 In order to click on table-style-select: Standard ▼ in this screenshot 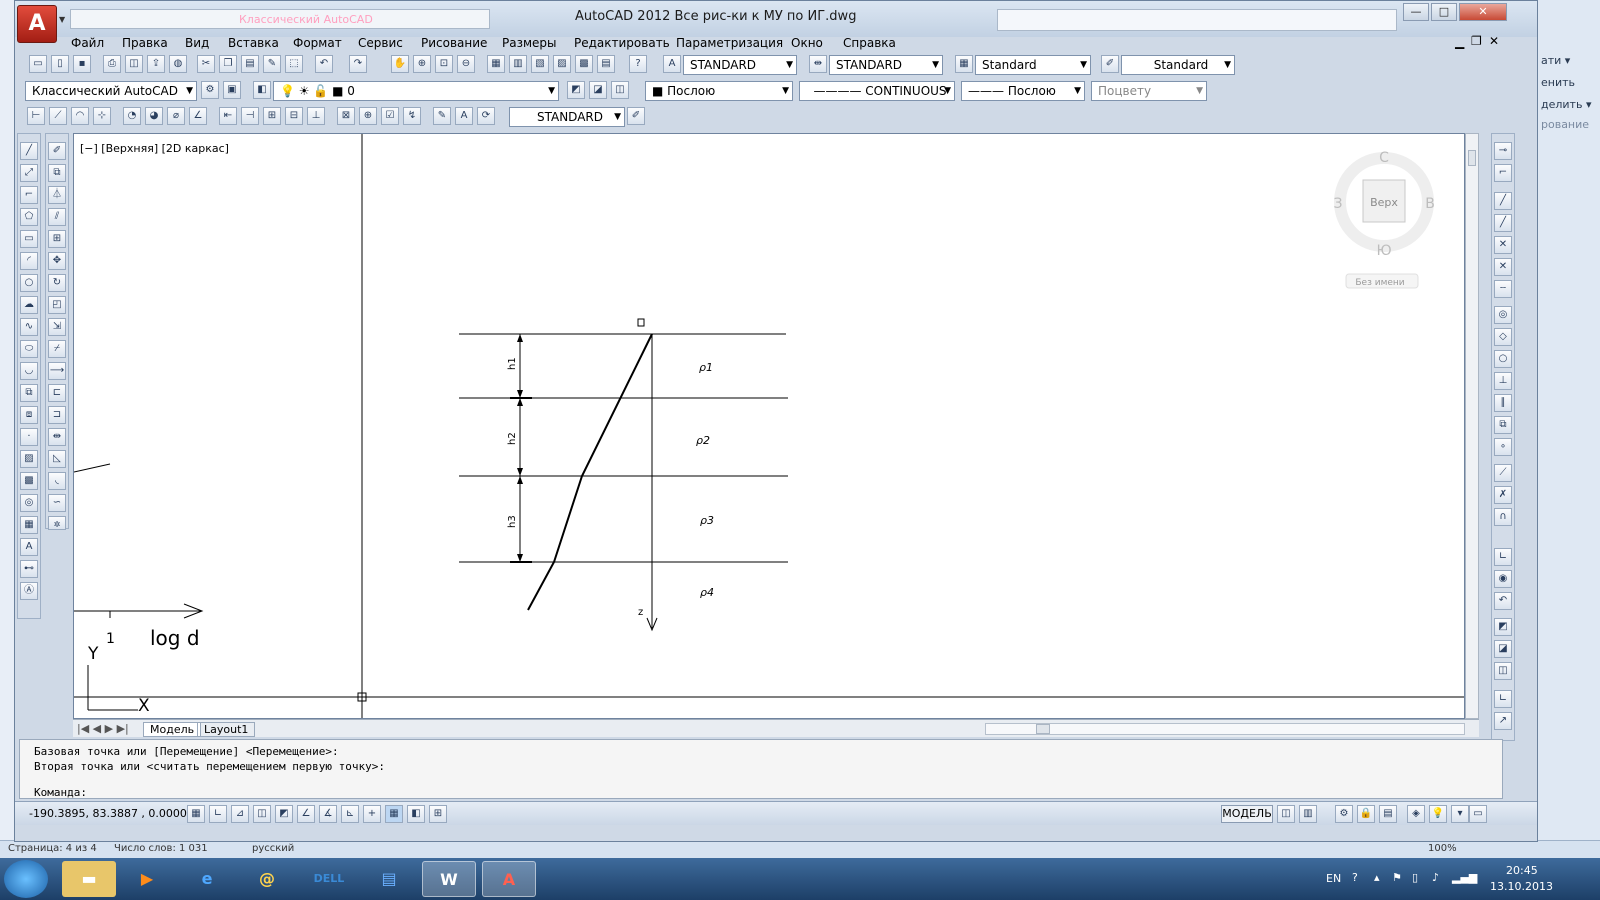, I will do `click(1033, 65)`.